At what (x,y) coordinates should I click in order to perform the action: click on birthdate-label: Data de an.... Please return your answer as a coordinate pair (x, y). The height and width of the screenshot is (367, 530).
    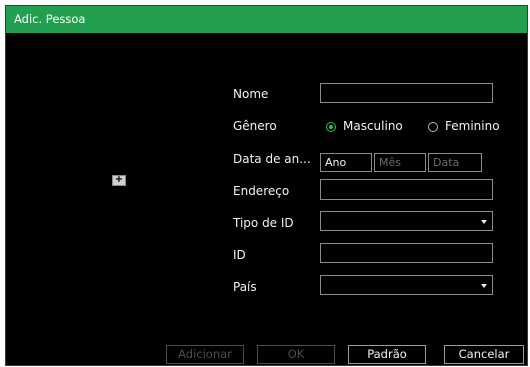
    Looking at the image, I should click on (272, 159).